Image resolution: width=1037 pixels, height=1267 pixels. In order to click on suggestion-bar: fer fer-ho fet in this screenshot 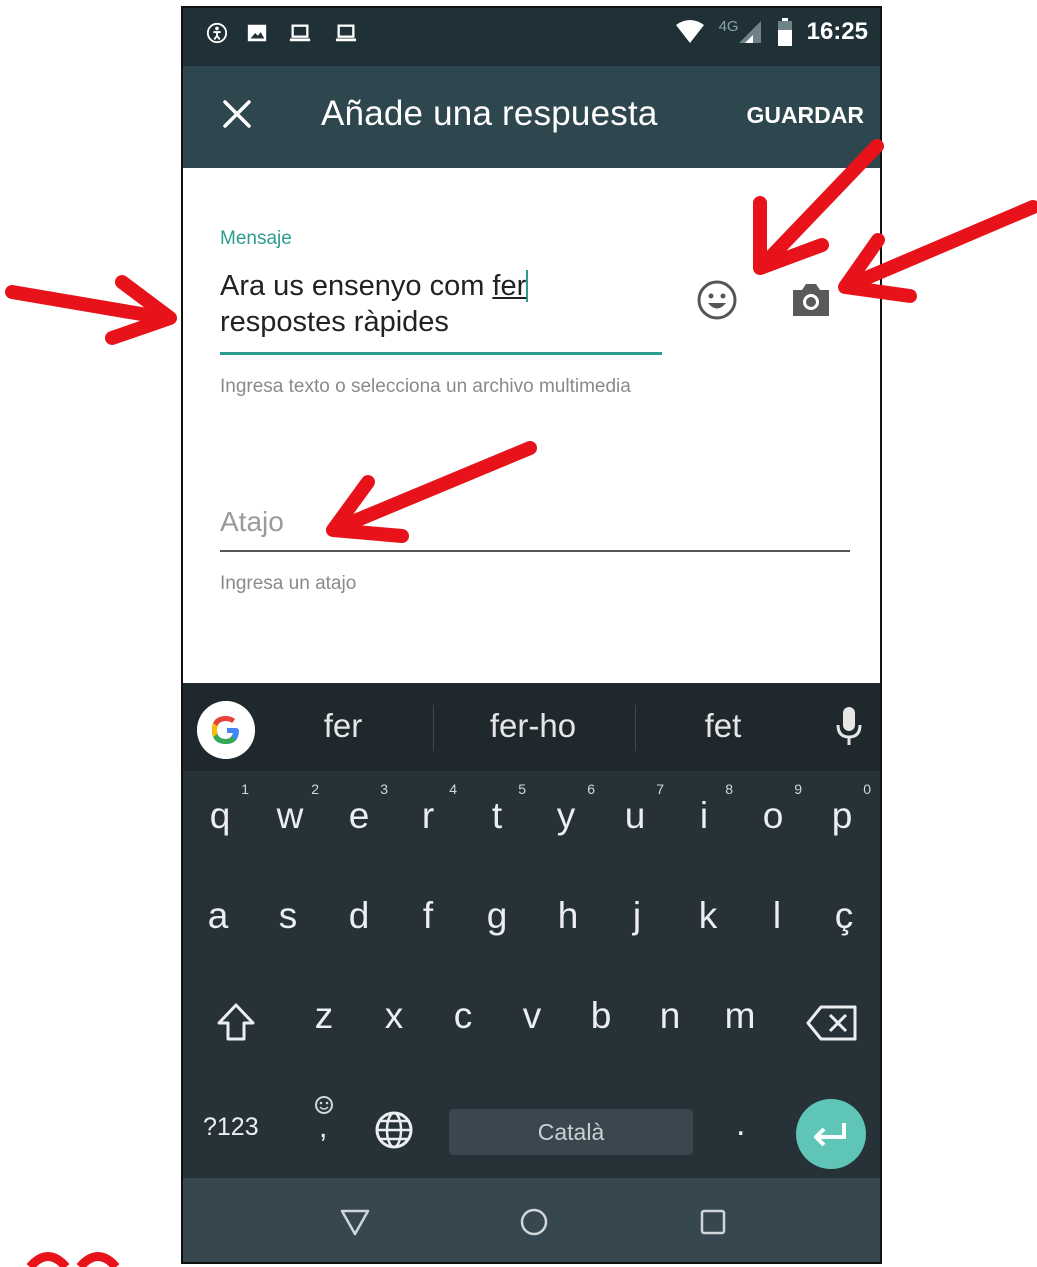, I will do `click(531, 727)`.